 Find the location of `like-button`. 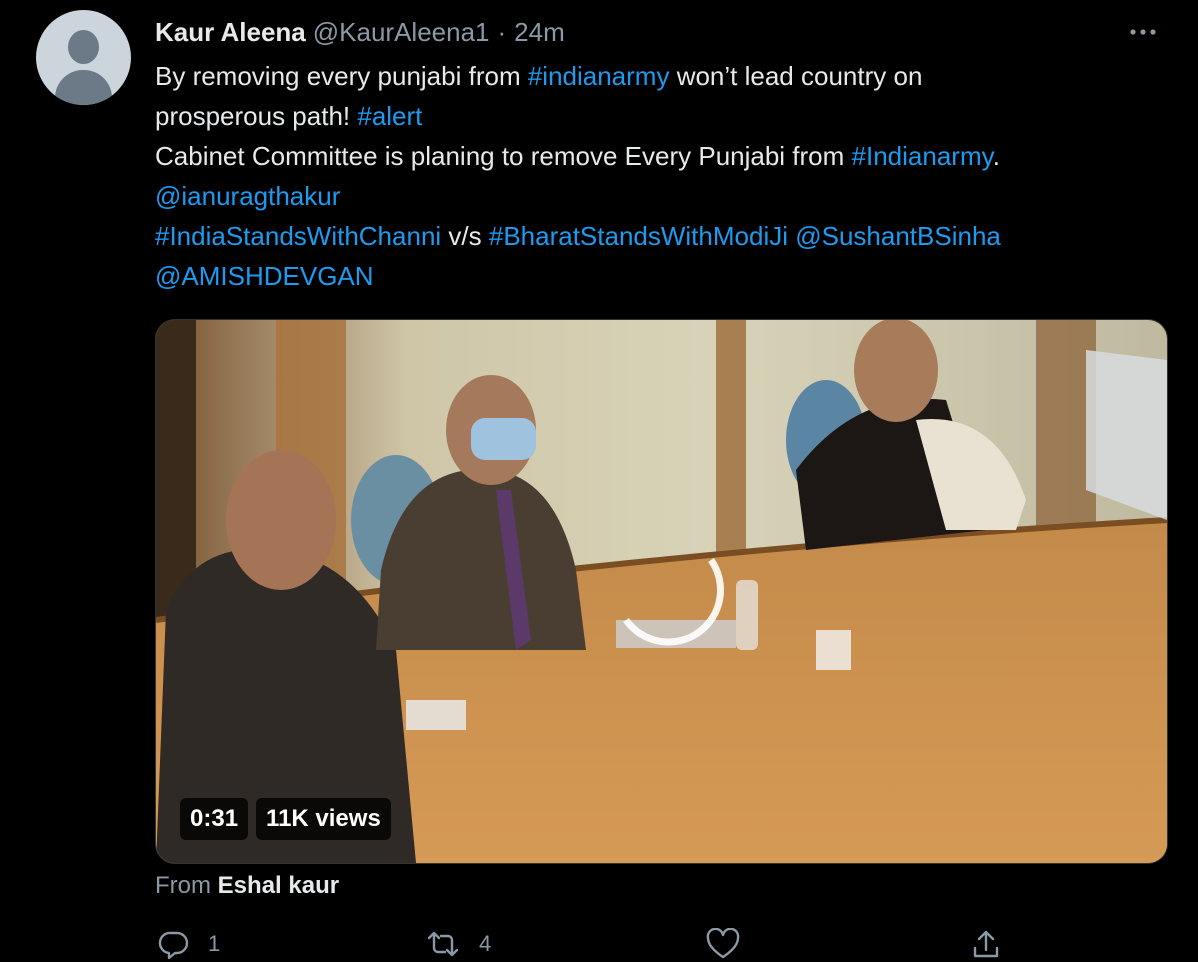

like-button is located at coordinates (732, 944).